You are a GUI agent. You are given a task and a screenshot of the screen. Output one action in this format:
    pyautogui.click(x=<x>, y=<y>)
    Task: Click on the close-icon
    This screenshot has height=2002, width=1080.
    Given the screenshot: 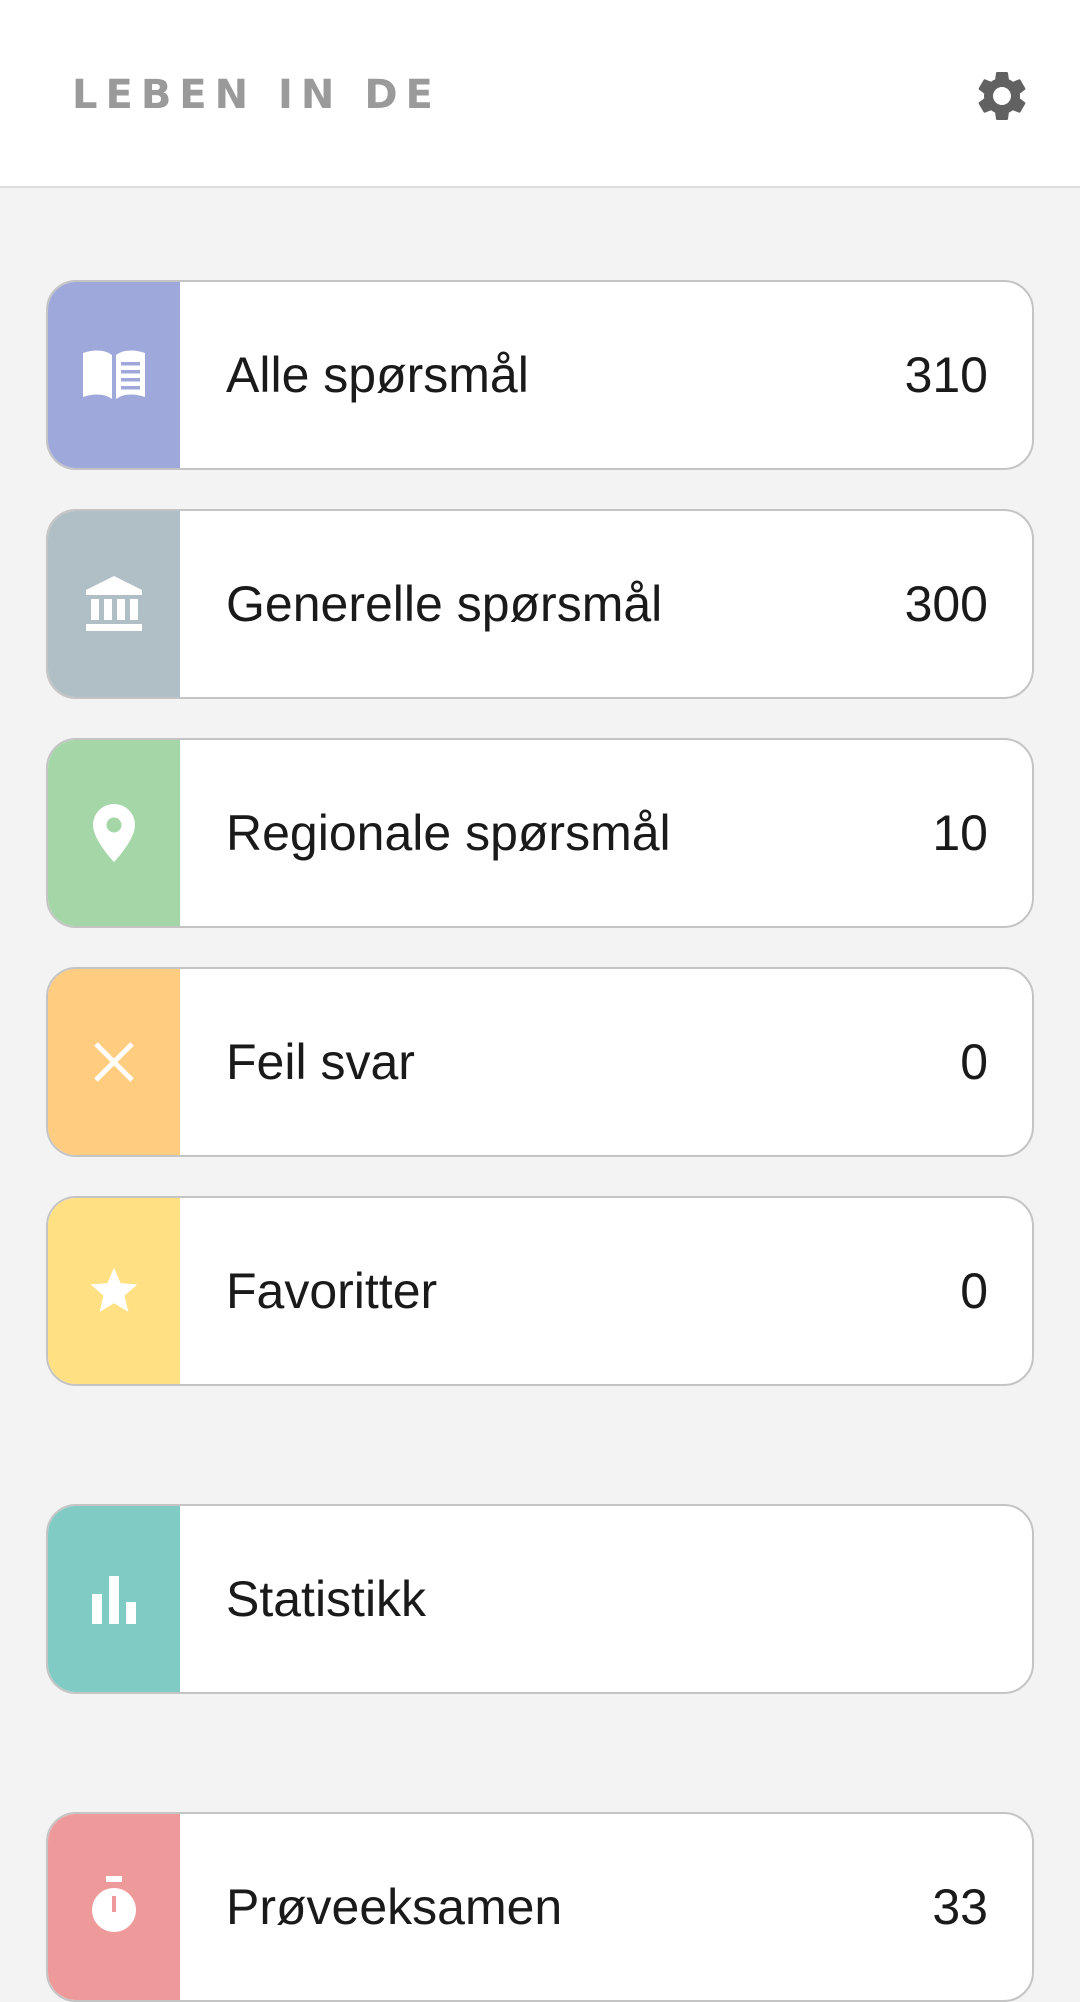 What is the action you would take?
    pyautogui.click(x=114, y=1062)
    